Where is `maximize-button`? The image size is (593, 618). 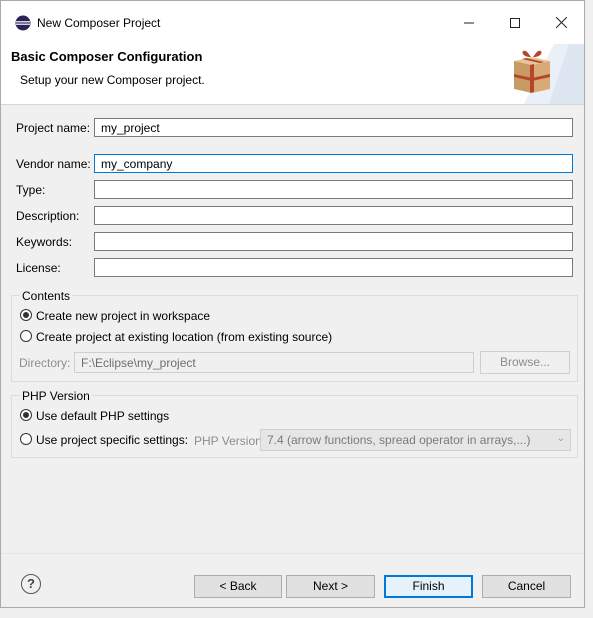 maximize-button is located at coordinates (515, 22).